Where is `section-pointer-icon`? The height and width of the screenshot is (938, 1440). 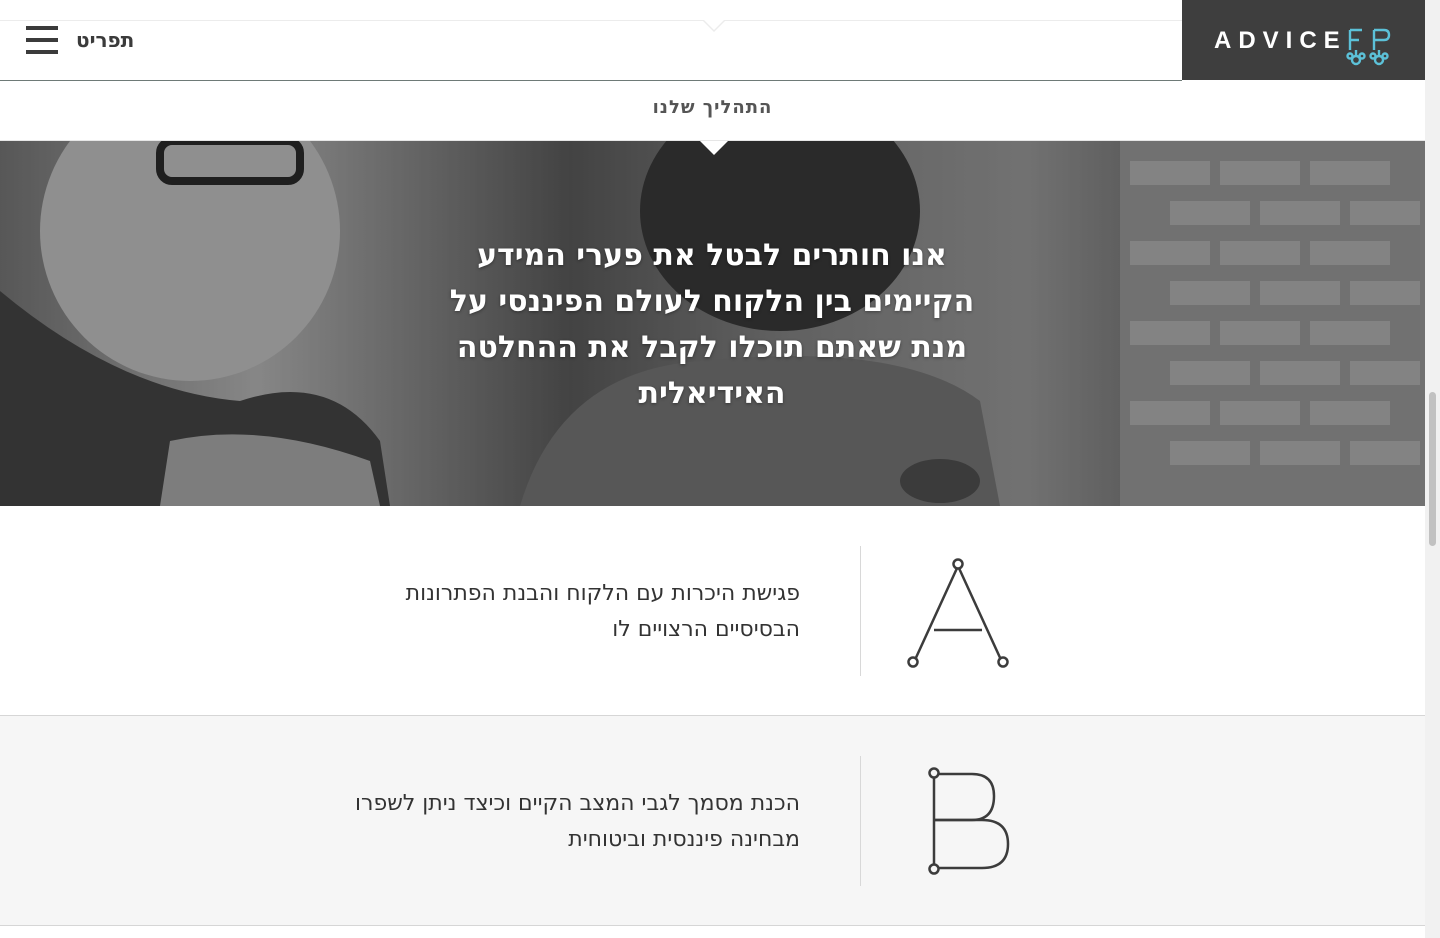
section-pointer-icon is located at coordinates (714, 148).